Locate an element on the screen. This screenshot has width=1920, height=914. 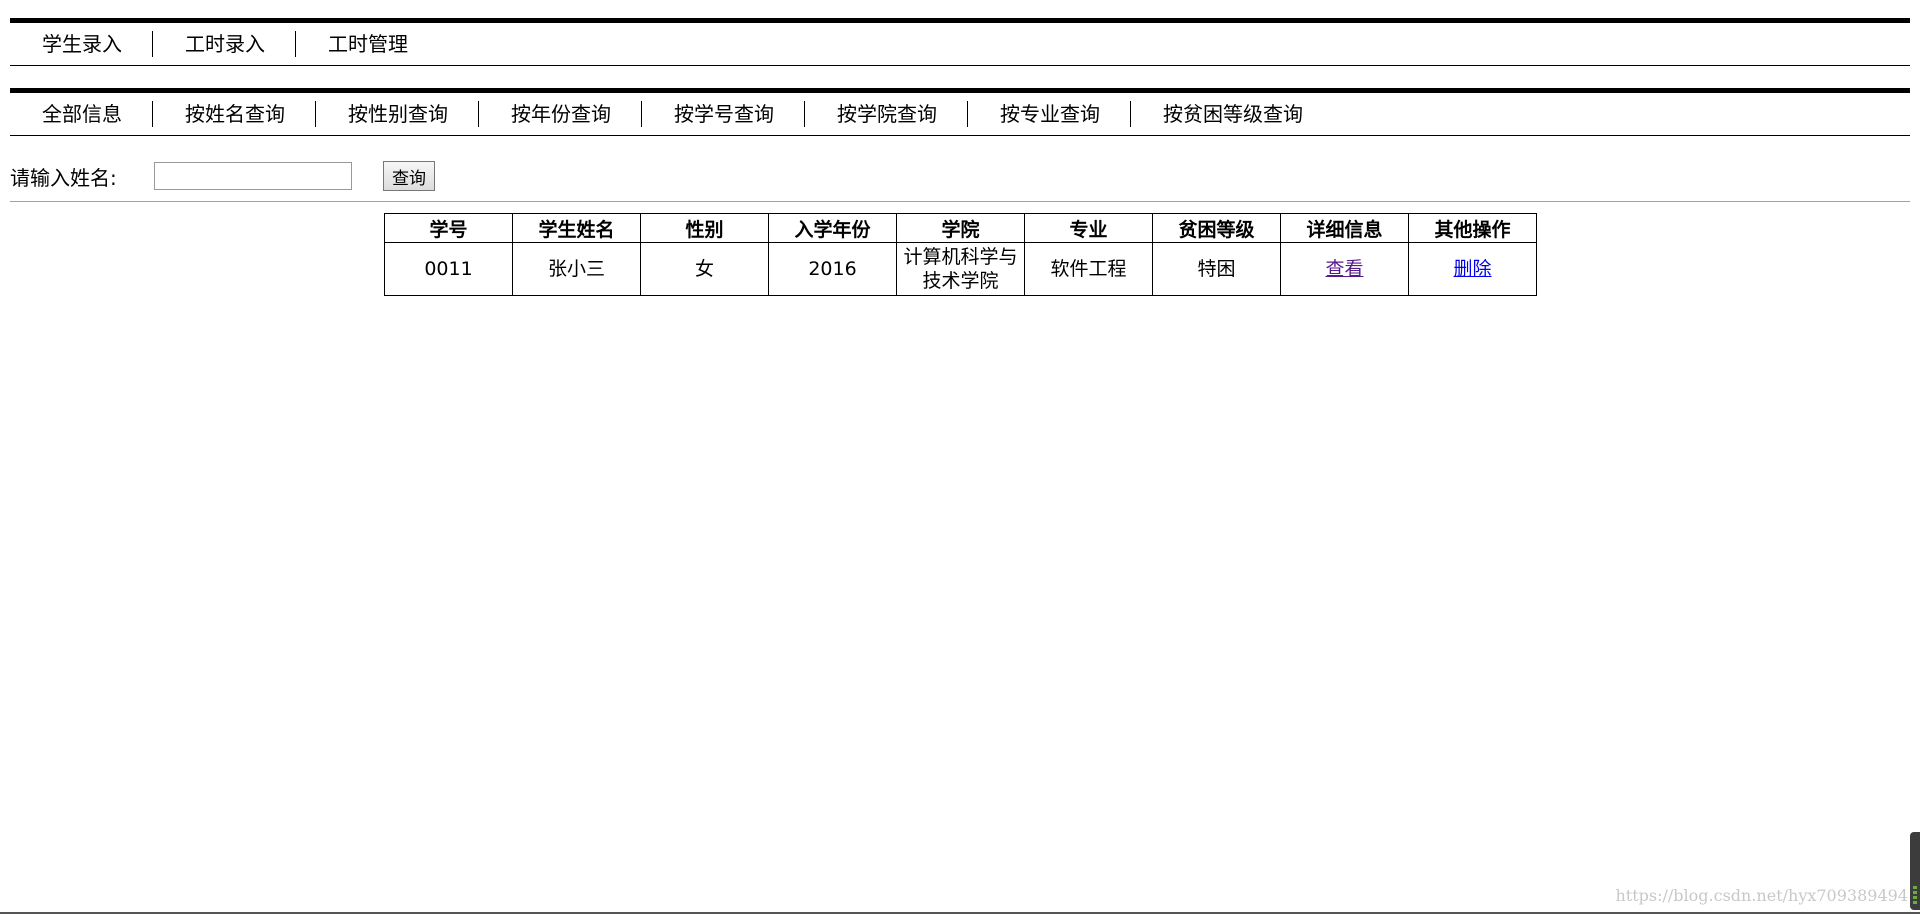
cell-student-name: 张小三 is located at coordinates (576, 269).